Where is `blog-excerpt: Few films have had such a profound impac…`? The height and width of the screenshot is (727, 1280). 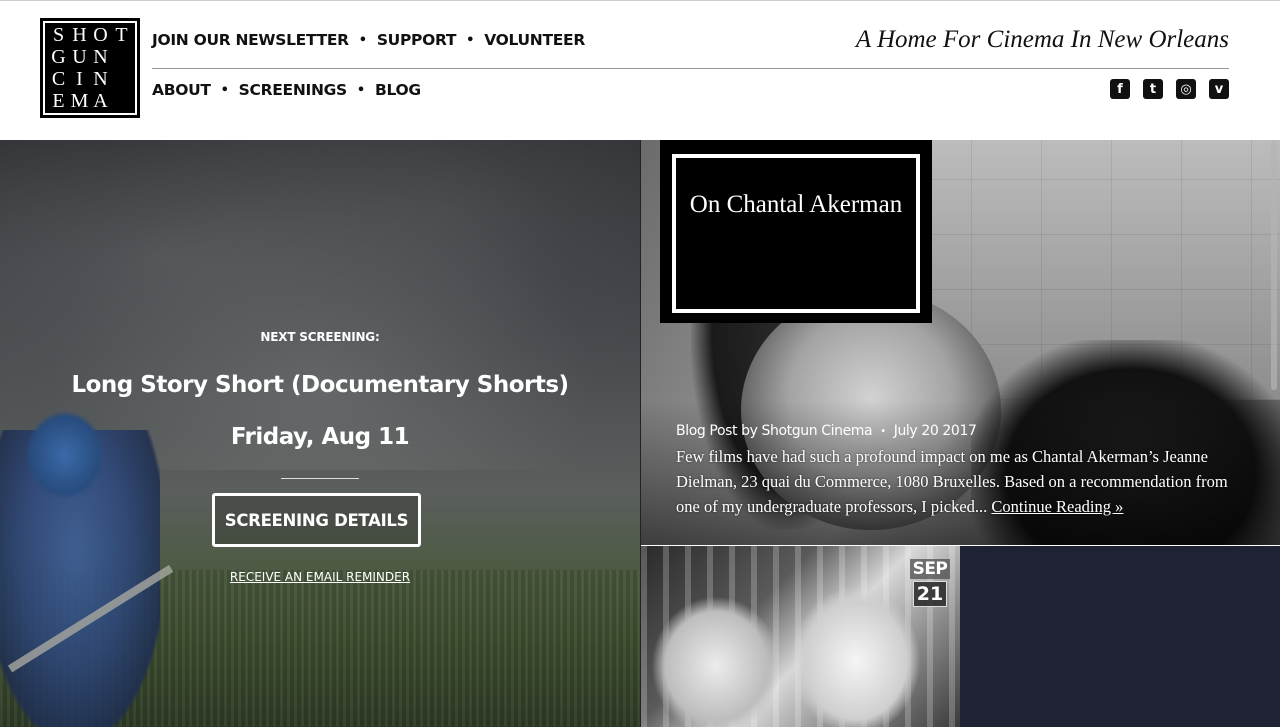 blog-excerpt: Few films have had such a profound impac… is located at coordinates (963, 481).